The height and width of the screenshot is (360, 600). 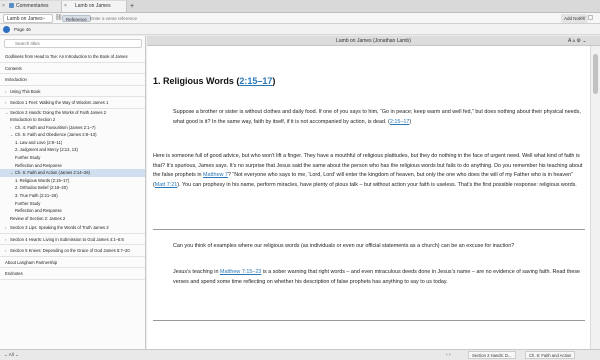 What do you see at coordinates (150, 18) in the screenshot?
I see `reference-input` at bounding box center [150, 18].